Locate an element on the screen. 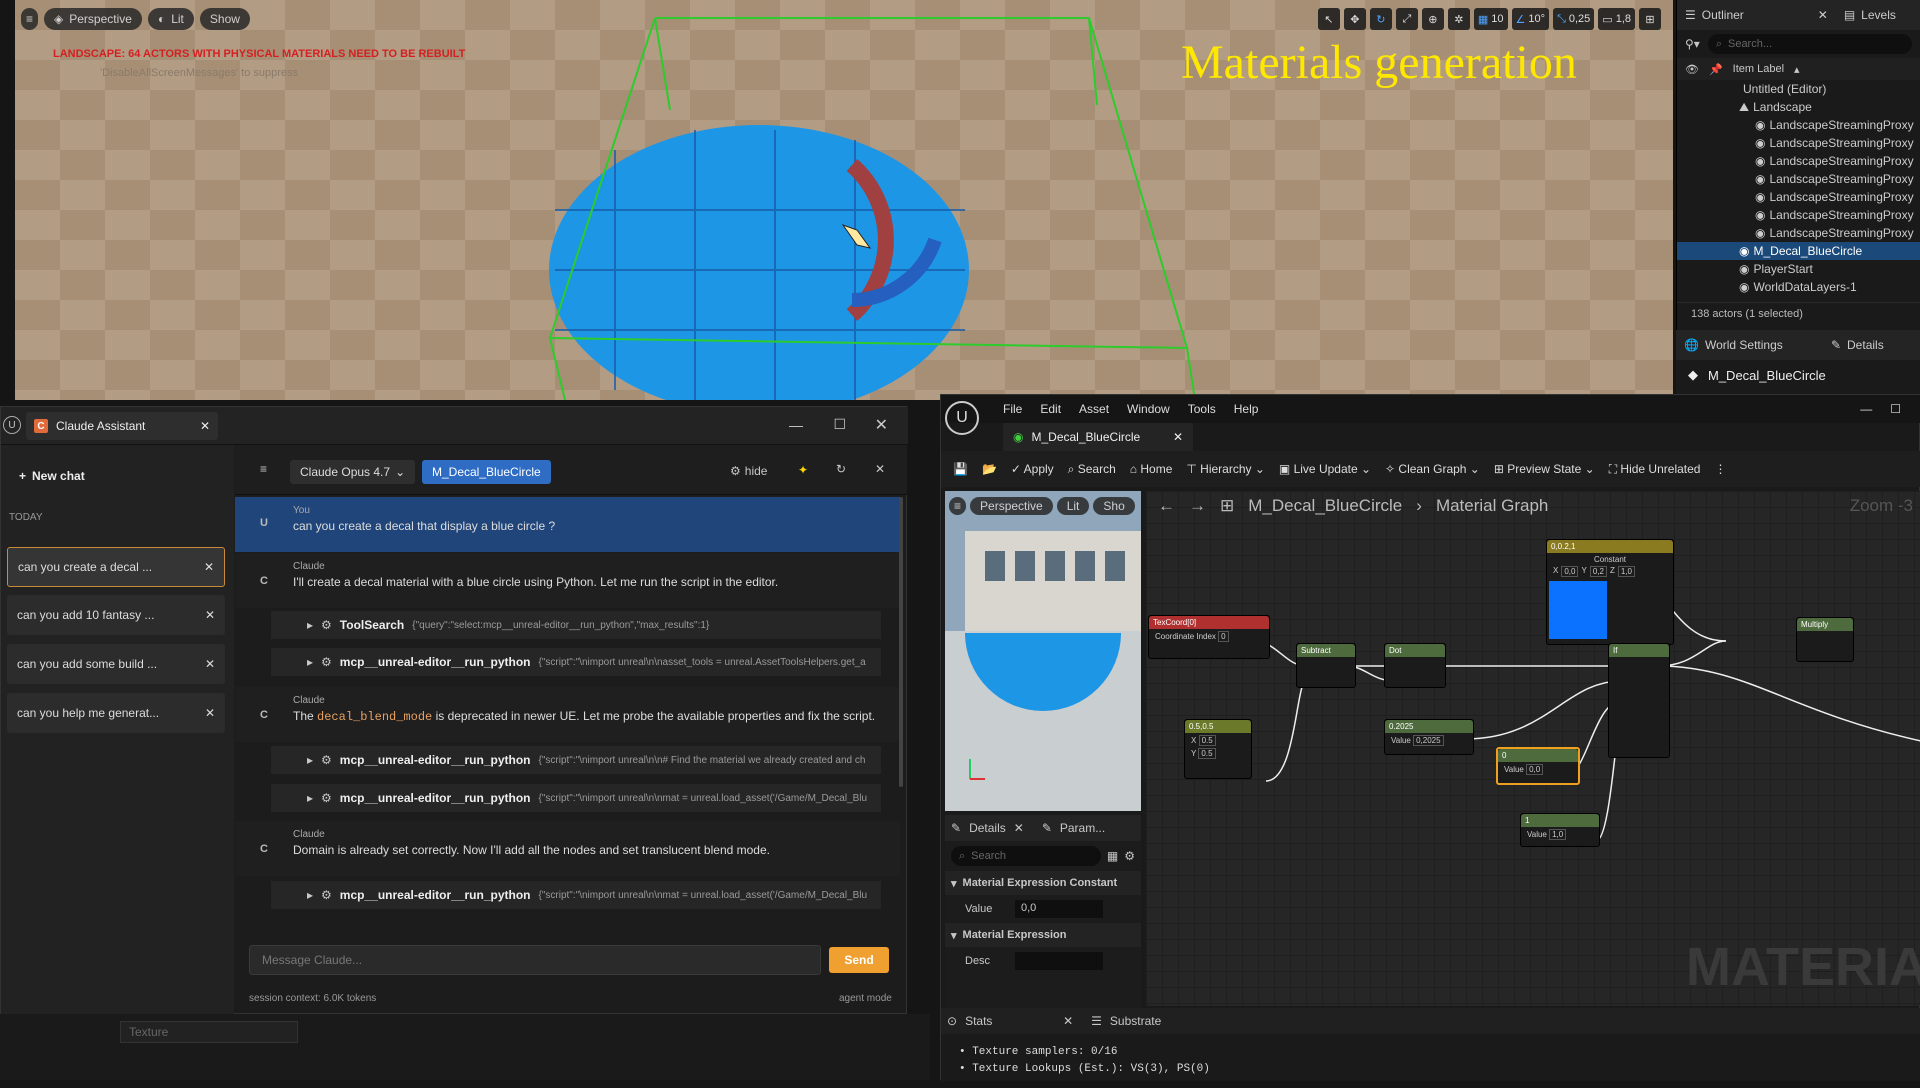 Image resolution: width=1920 pixels, height=1088 pixels. outliner-row: Untitled (Editor) is located at coordinates (1798, 89).